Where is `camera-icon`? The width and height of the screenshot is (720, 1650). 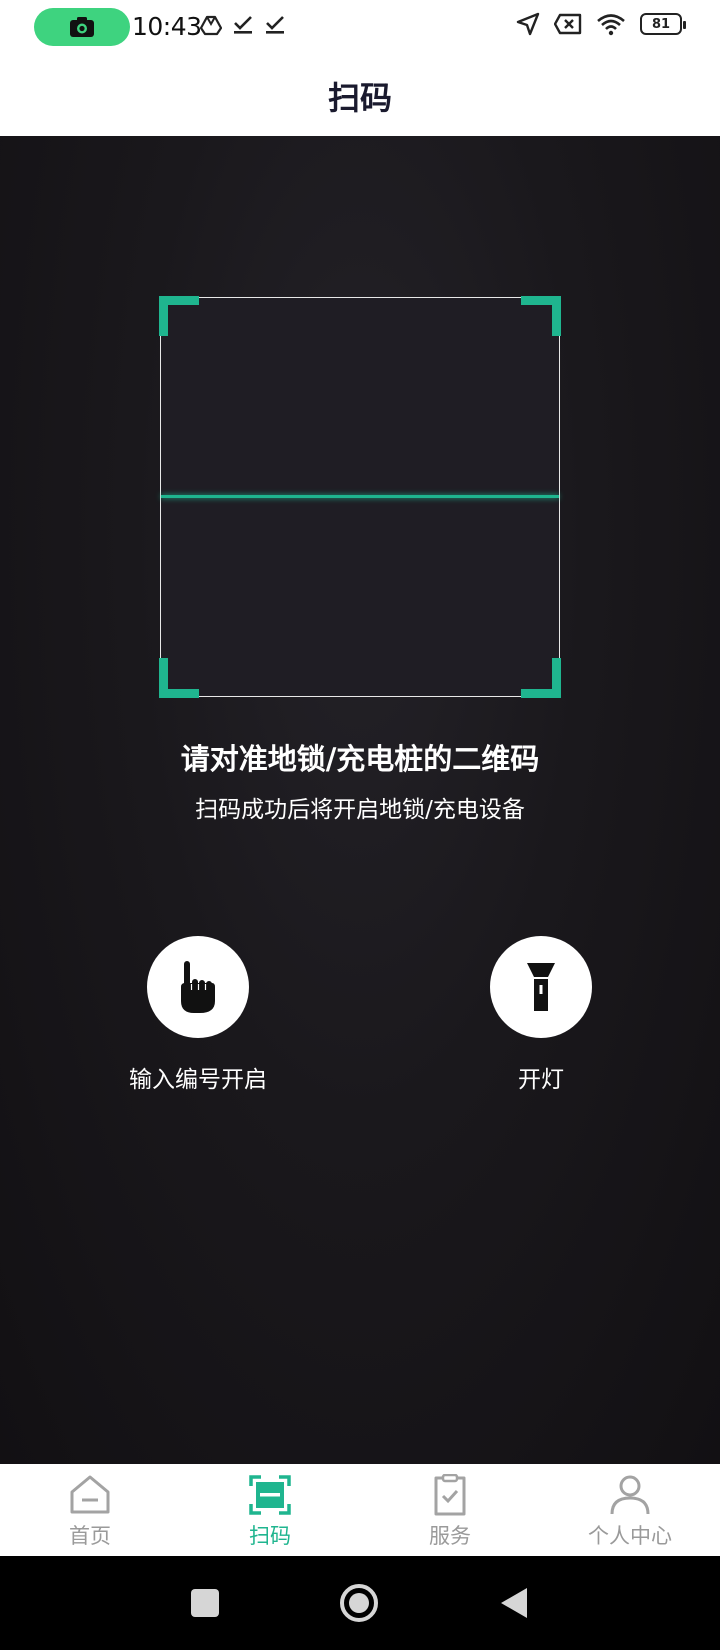 camera-icon is located at coordinates (82, 27).